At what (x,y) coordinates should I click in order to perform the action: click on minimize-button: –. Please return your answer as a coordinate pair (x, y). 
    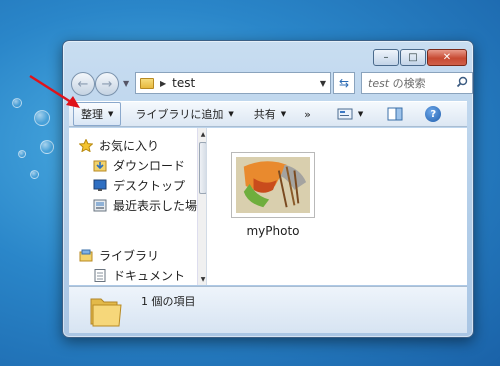
    Looking at the image, I should click on (386, 57).